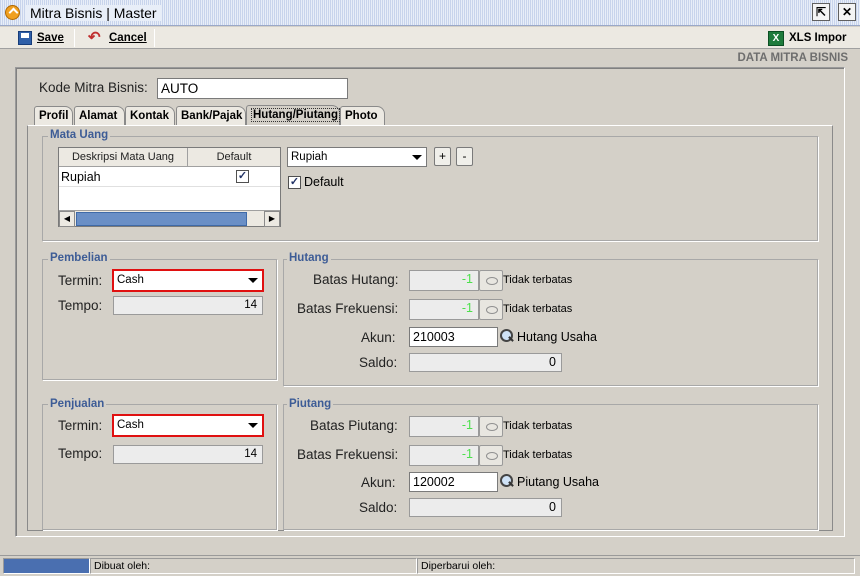 This screenshot has width=860, height=576. I want to click on undo-arrow-icon: ↶, so click(94, 37).